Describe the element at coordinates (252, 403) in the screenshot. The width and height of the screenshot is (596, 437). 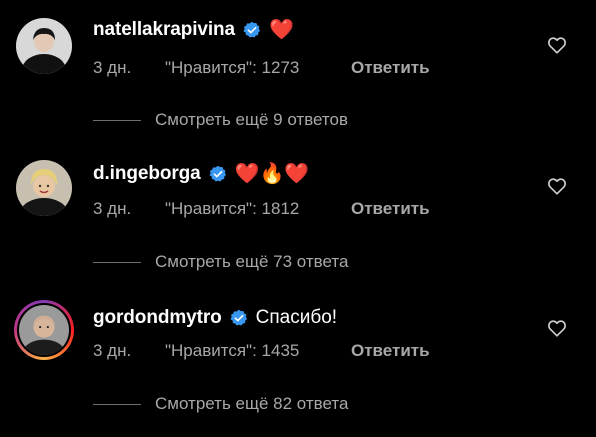
I see `view-replies-label: Смотреть ещё 82 ответа` at that location.